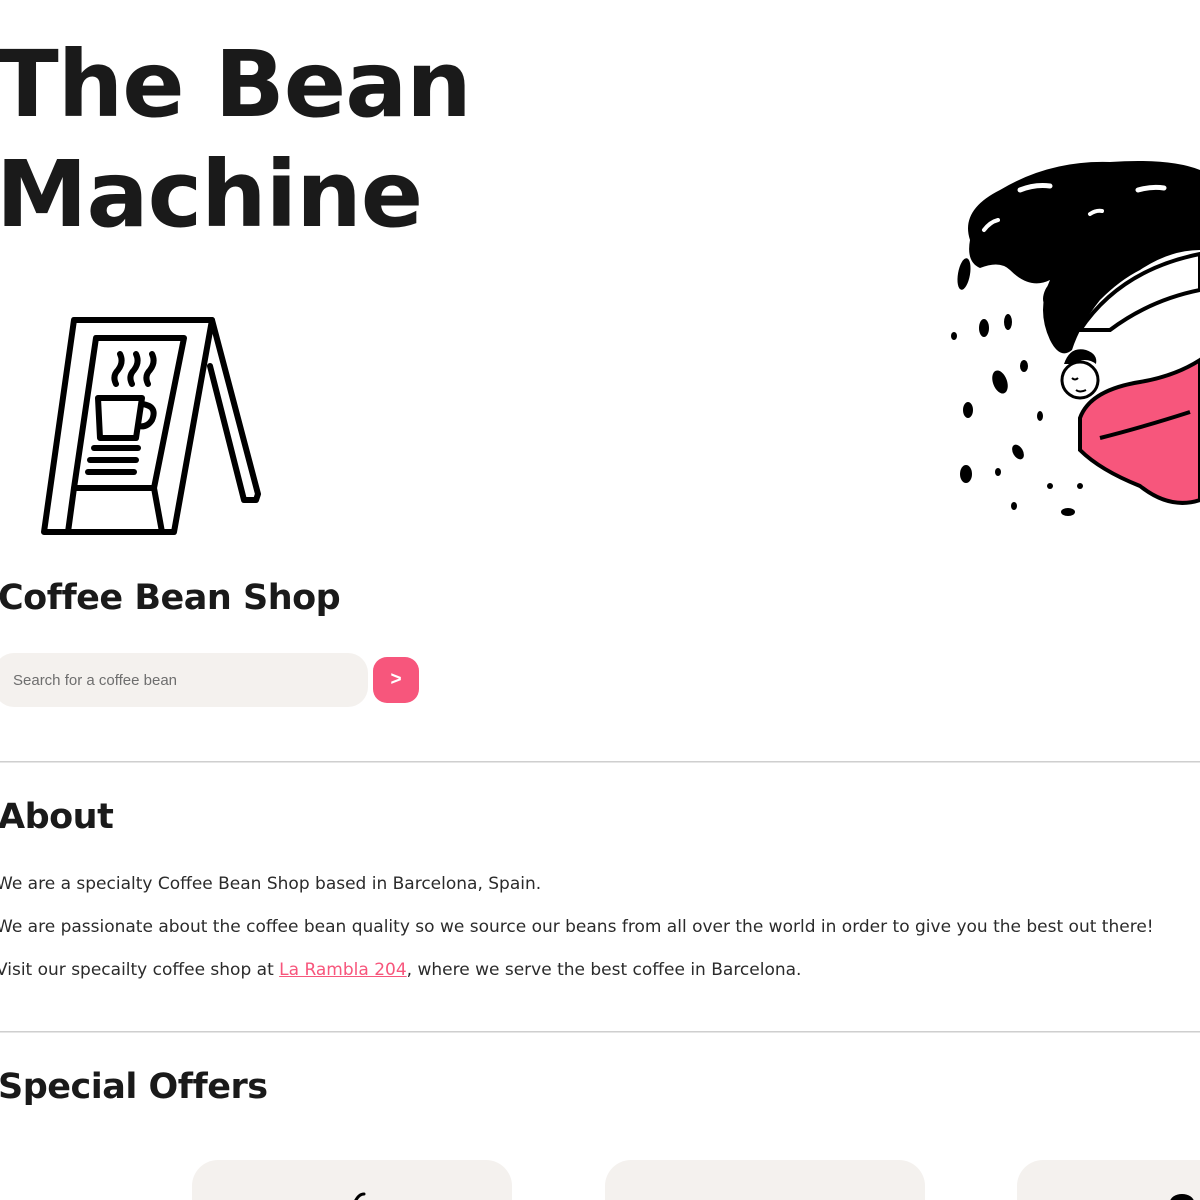 The height and width of the screenshot is (1200, 1200). I want to click on shop-subtitle: Coffee Bean Shop, so click(170, 598).